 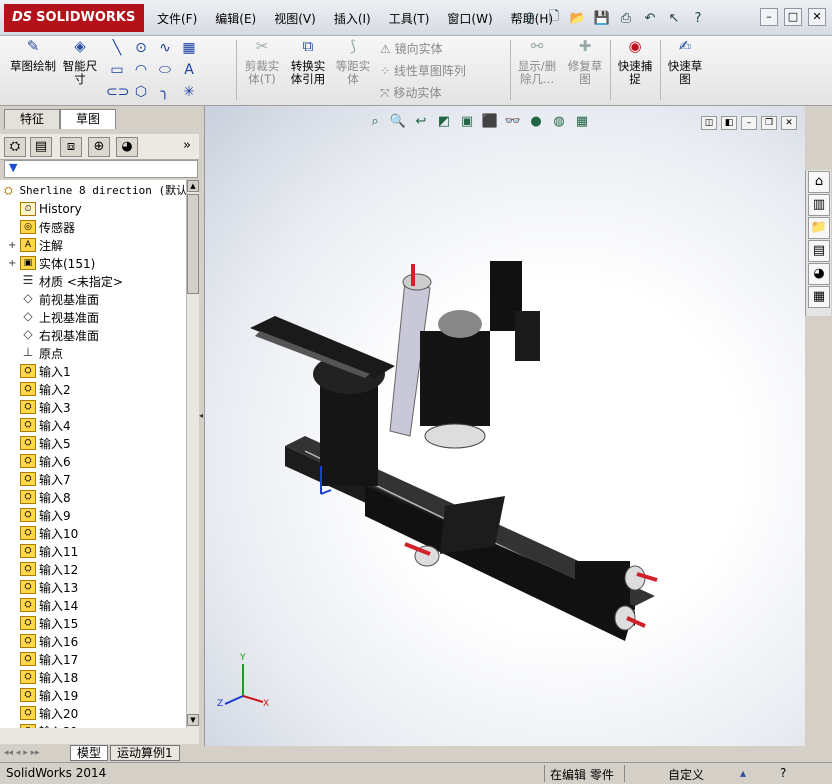 I want to click on menu-insert: 插入(I), so click(x=352, y=18).